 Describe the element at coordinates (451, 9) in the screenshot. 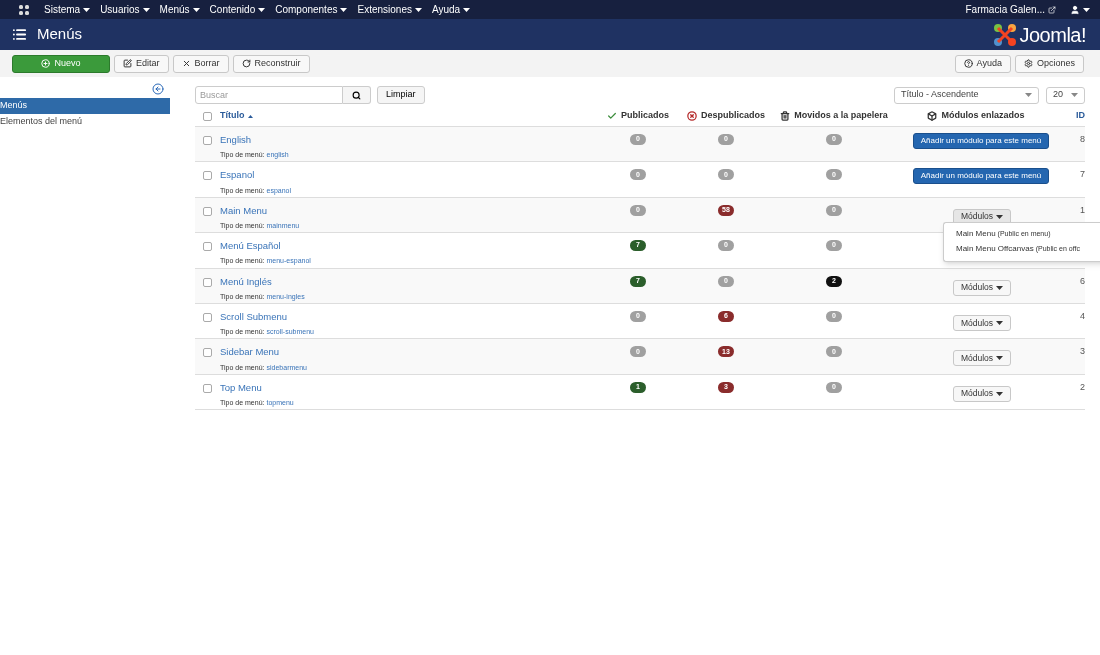

I see `nav-menu-item: Ayuda` at that location.